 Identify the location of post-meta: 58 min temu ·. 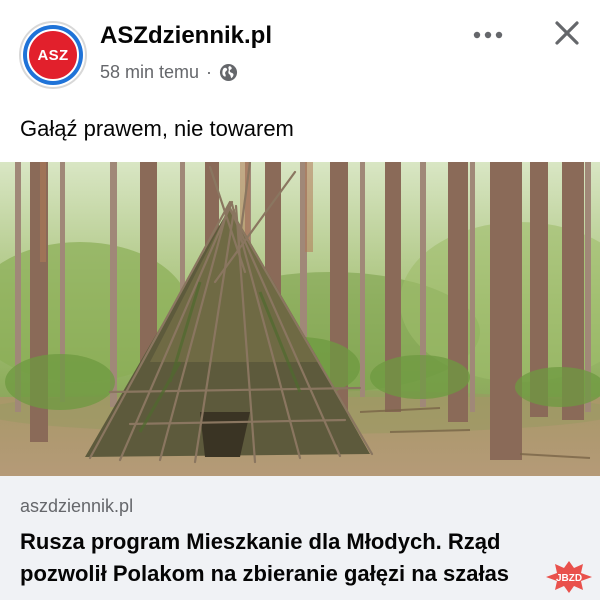
(169, 72).